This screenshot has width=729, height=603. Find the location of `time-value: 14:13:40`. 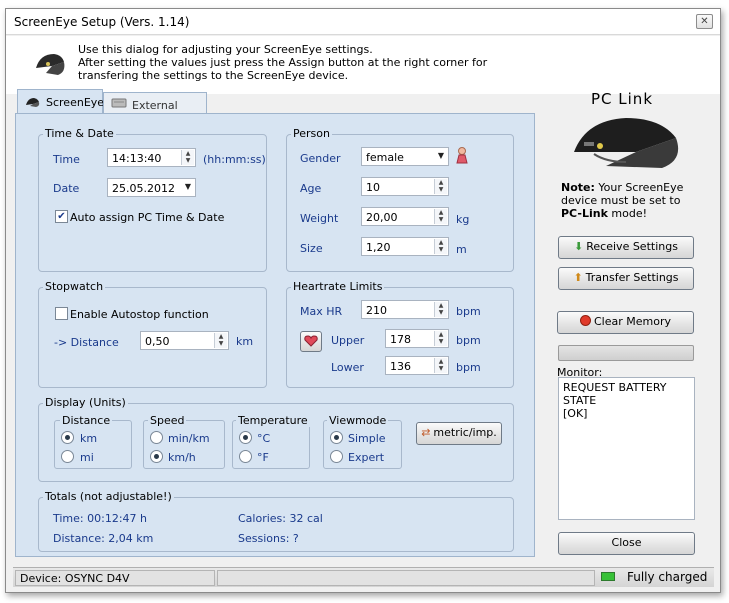

time-value: 14:13:40 is located at coordinates (137, 158).